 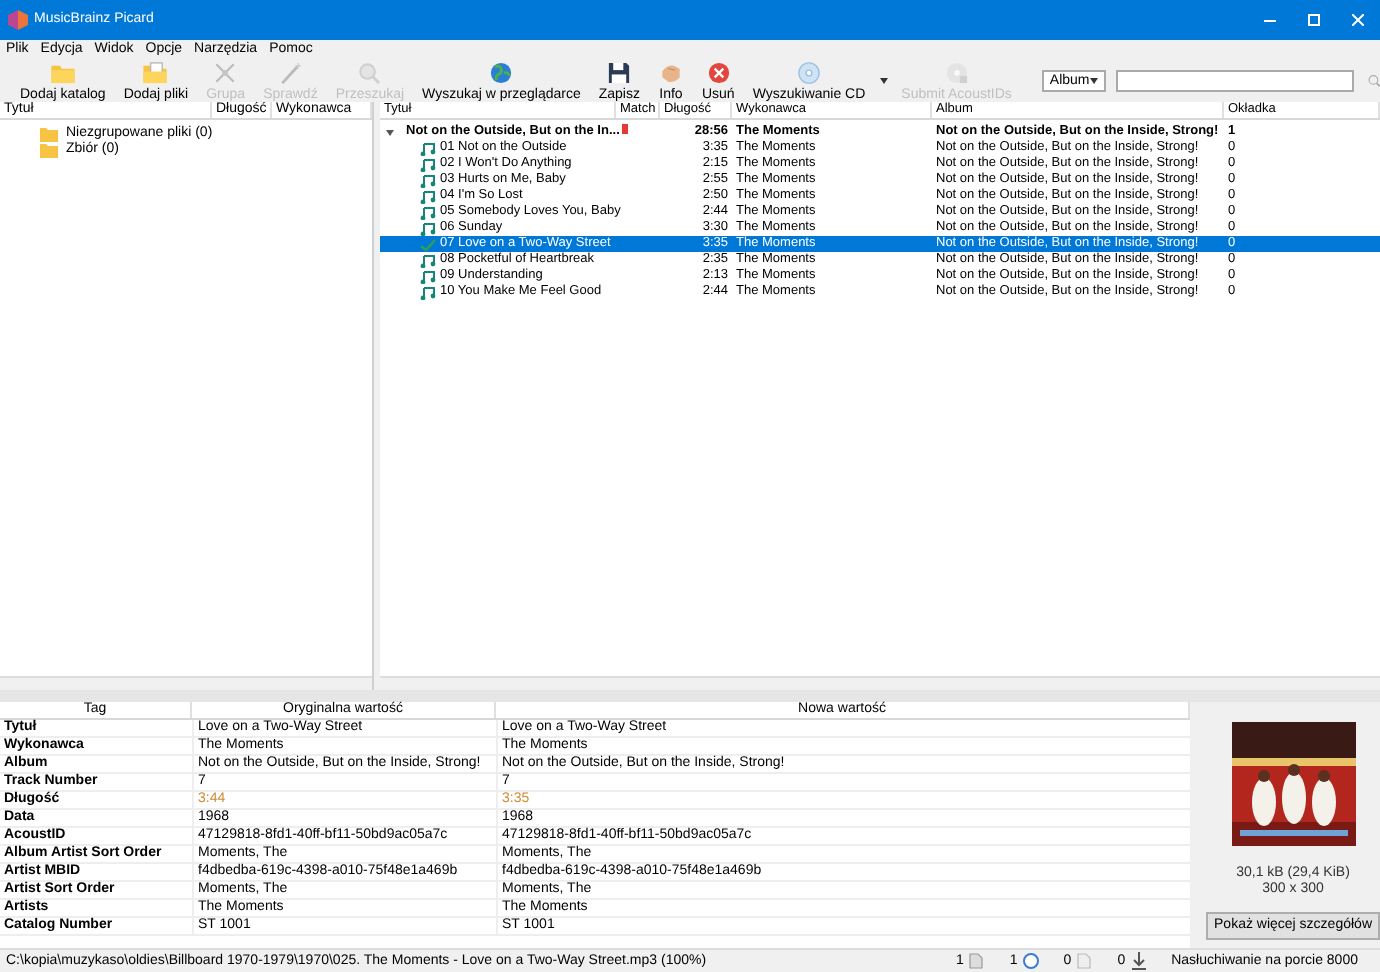 I want to click on dropdown-arrow-icon, so click(x=883, y=81).